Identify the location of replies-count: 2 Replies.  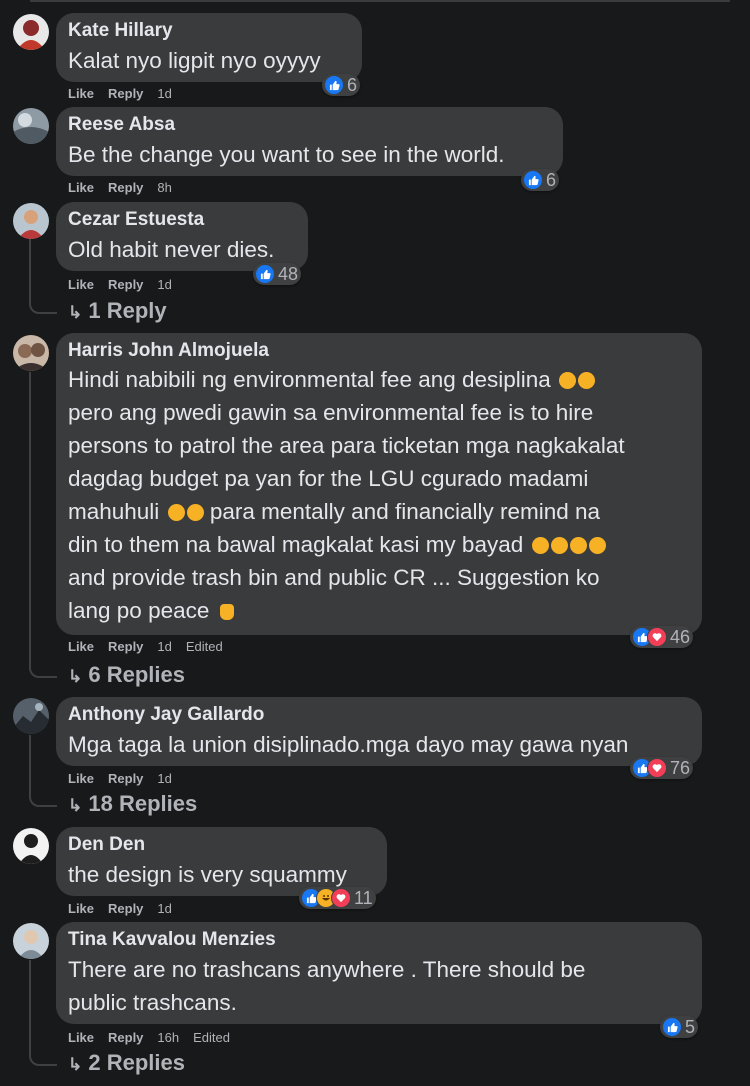
(136, 1062).